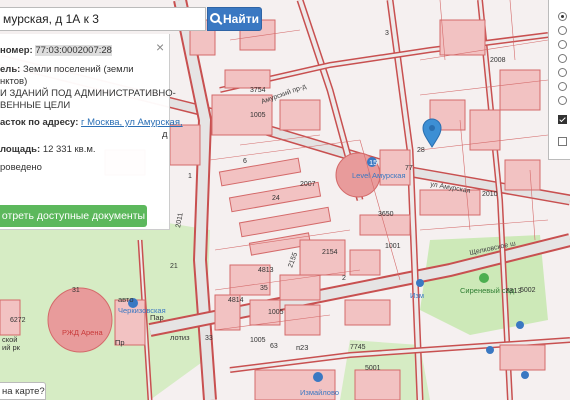  What do you see at coordinates (82, 332) in the screenshot?
I see `poi-label: РЖД Арена` at bounding box center [82, 332].